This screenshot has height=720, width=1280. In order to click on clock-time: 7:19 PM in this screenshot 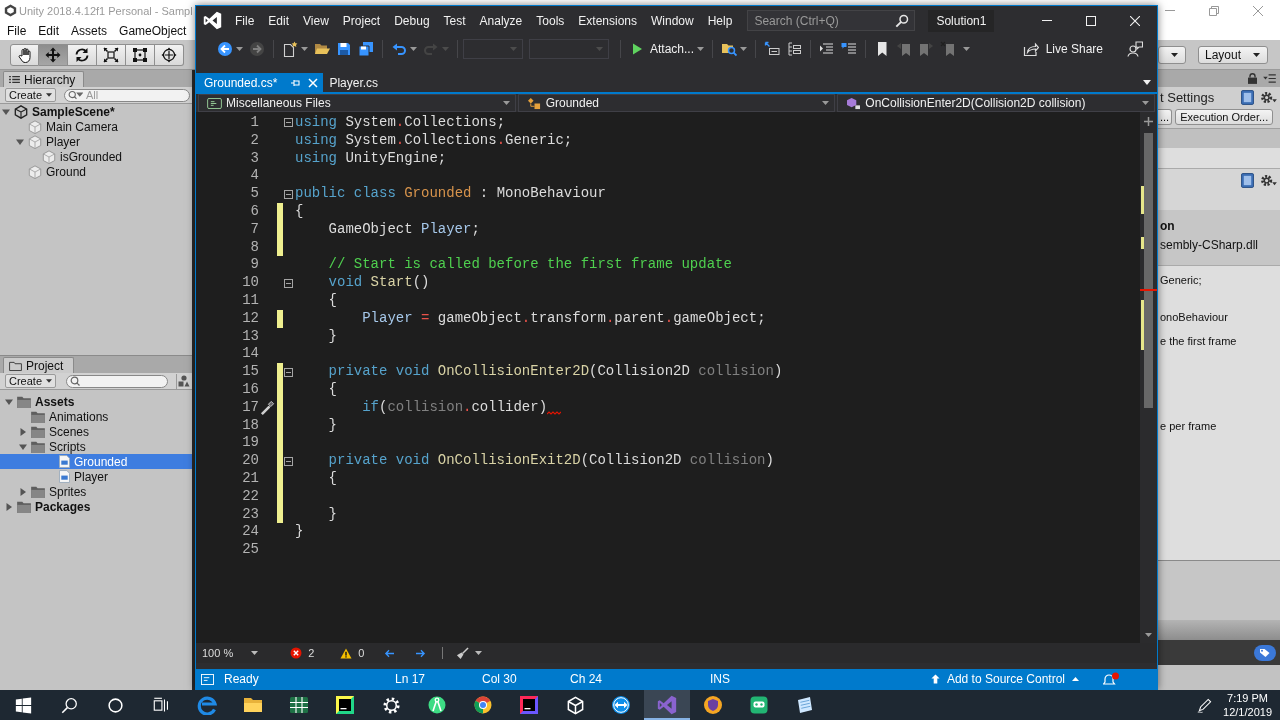, I will do `click(1247, 698)`.